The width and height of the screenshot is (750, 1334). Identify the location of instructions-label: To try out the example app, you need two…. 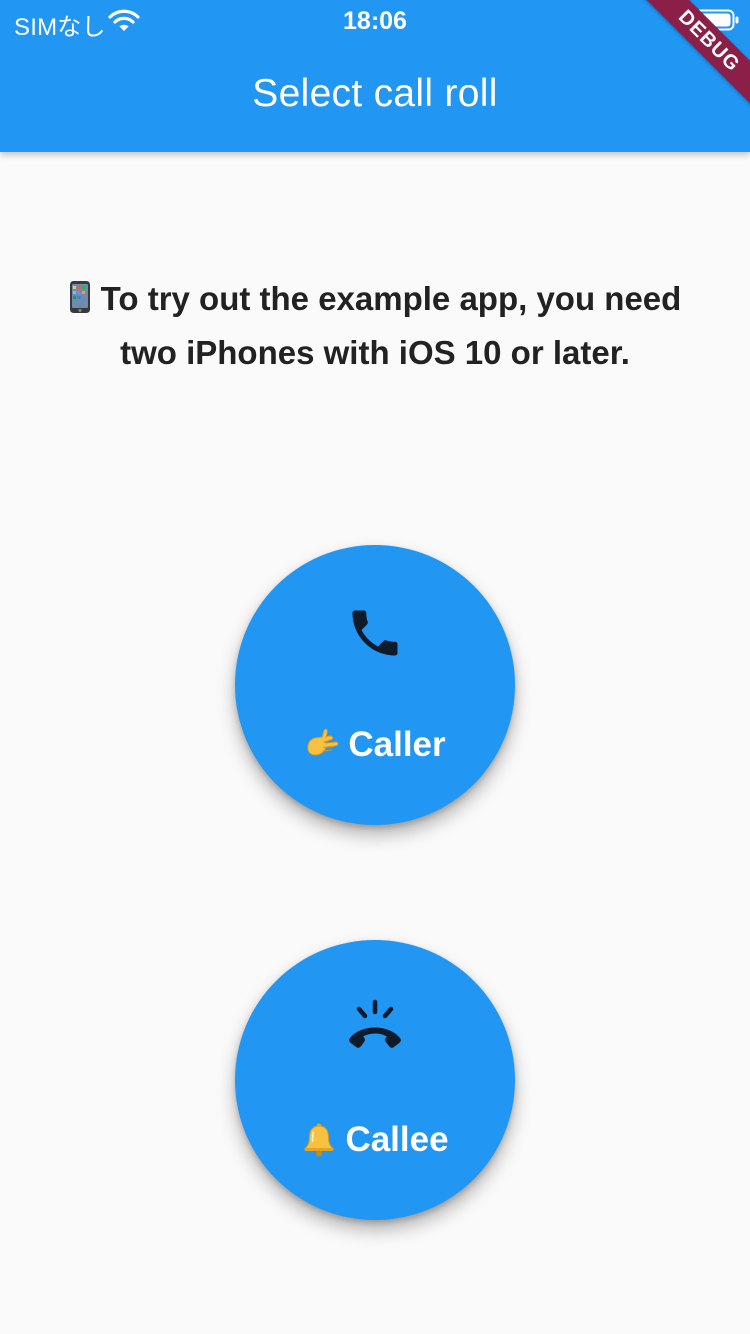
(391, 325).